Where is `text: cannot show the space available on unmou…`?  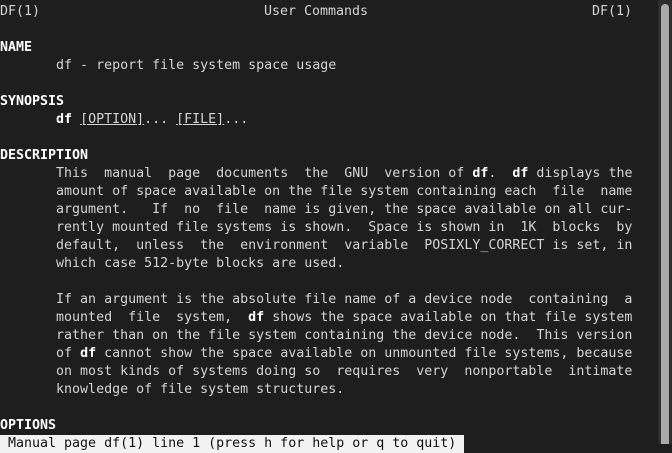 text: cannot show the space available on unmou… is located at coordinates (364, 353).